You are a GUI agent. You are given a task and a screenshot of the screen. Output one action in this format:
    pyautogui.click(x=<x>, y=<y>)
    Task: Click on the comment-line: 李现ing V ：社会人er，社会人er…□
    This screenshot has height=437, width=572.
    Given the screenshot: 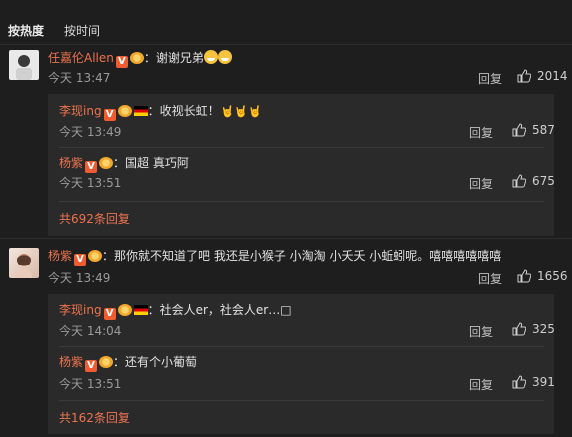 What is the action you would take?
    pyautogui.click(x=175, y=311)
    